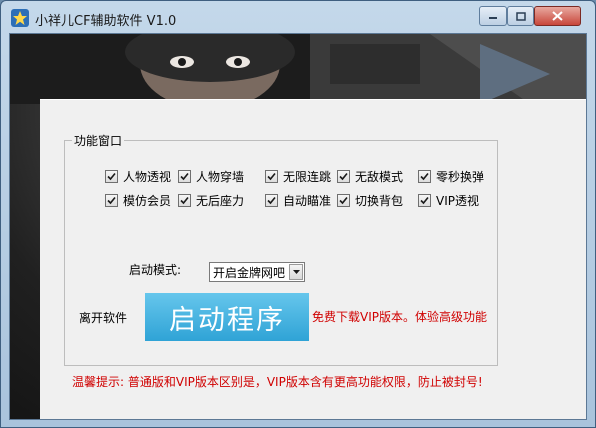  Describe the element at coordinates (147, 177) in the screenshot. I see `checkbox-label: 人物透视` at that location.